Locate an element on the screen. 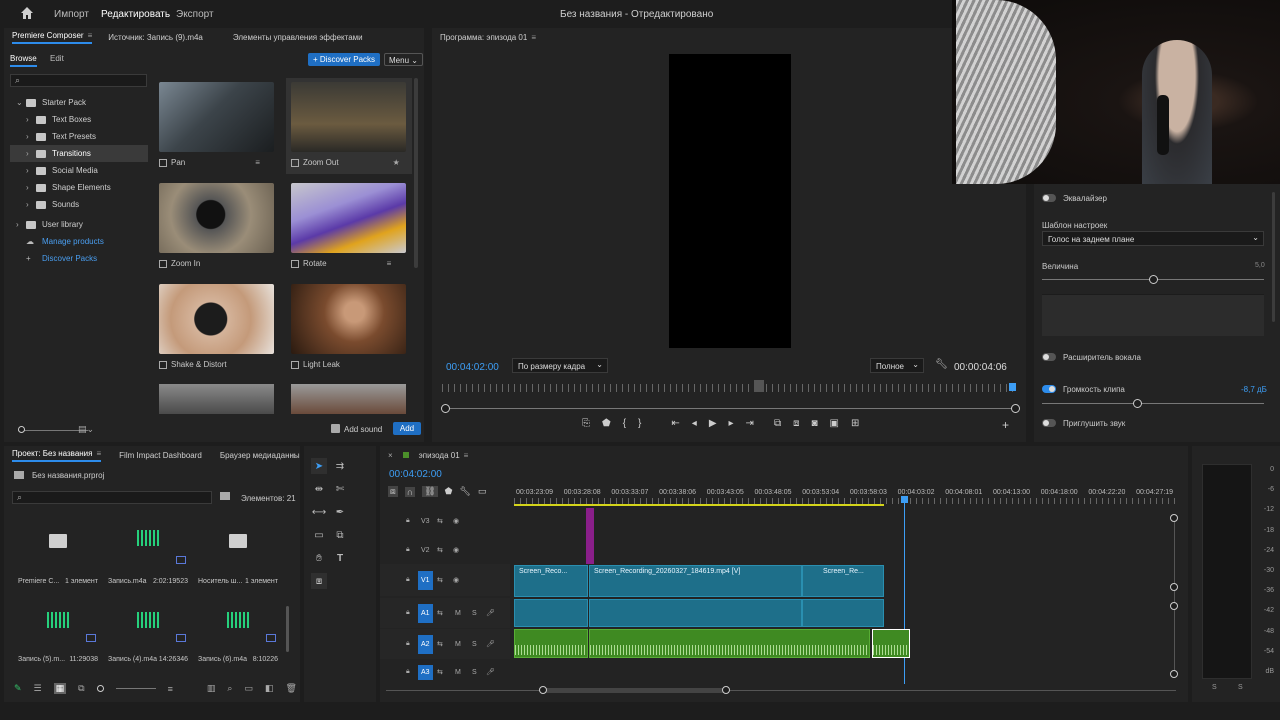  thumb-rotate: Rotate ≡ is located at coordinates (350, 229).